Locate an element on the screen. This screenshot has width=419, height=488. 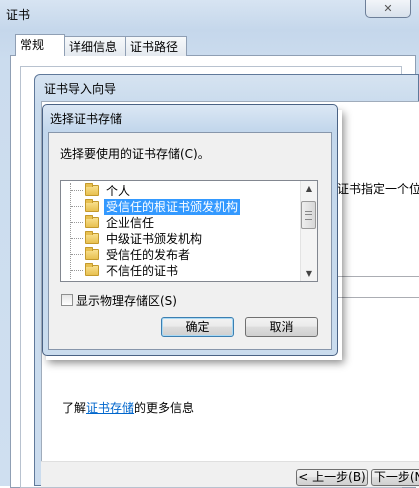
tree-item-label: 企业信任 is located at coordinates (130, 223).